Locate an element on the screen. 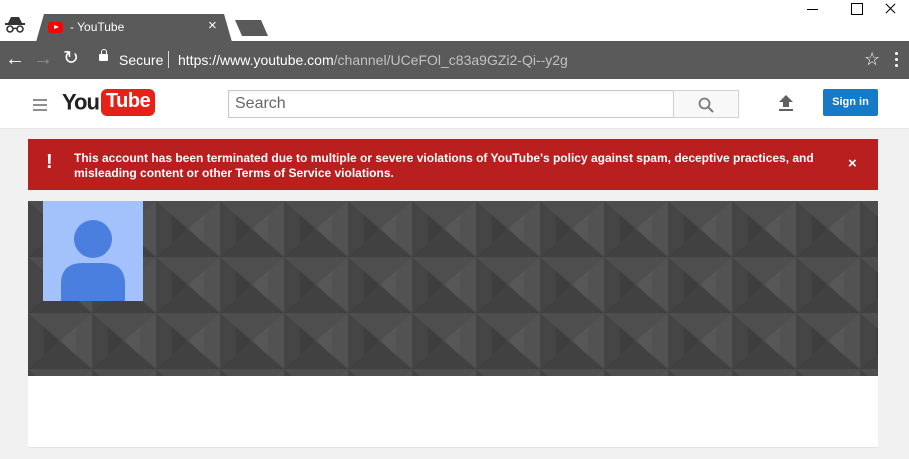  channel-avatar is located at coordinates (93, 251).